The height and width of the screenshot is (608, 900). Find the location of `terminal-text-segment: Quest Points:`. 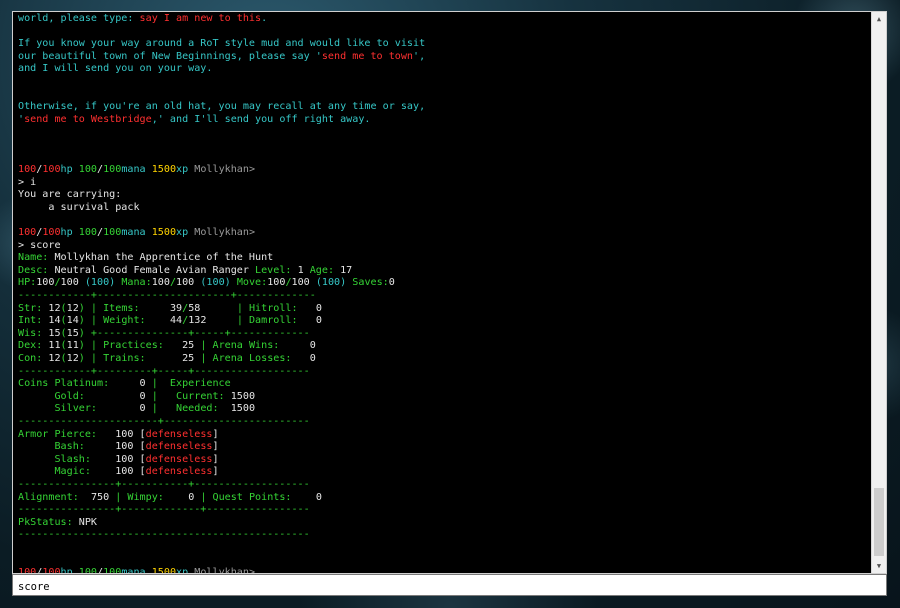

terminal-text-segment: Quest Points: is located at coordinates (264, 497).